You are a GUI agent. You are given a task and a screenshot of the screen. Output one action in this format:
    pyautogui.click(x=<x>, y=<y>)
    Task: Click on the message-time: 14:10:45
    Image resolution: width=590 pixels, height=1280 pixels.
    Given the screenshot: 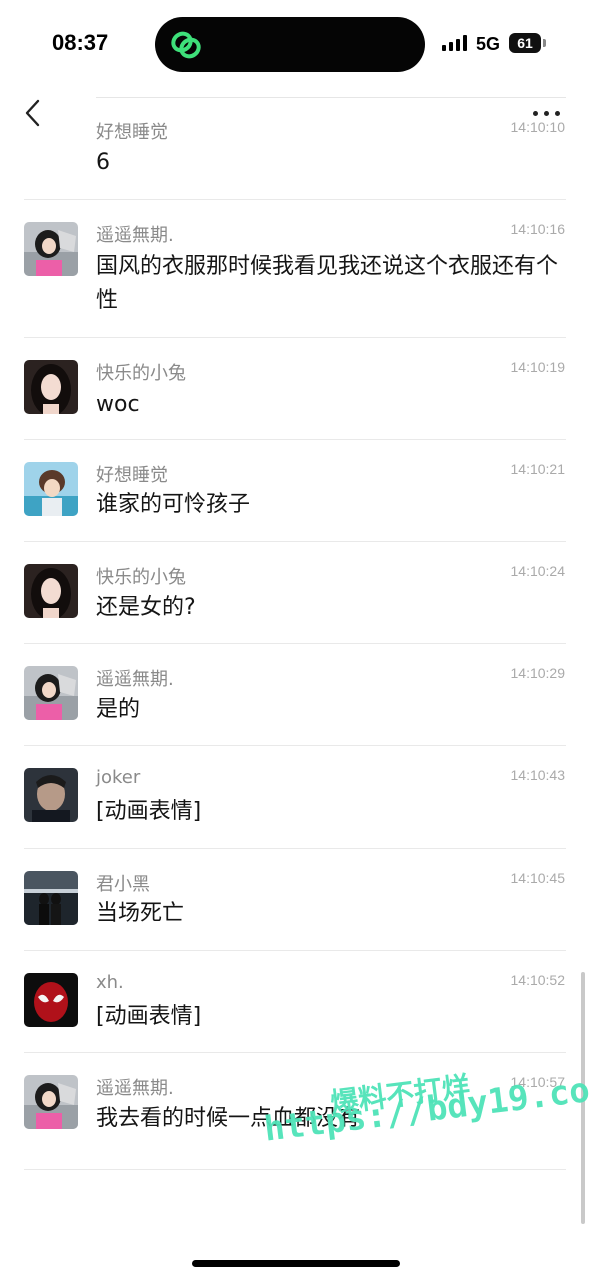 What is the action you would take?
    pyautogui.click(x=538, y=878)
    